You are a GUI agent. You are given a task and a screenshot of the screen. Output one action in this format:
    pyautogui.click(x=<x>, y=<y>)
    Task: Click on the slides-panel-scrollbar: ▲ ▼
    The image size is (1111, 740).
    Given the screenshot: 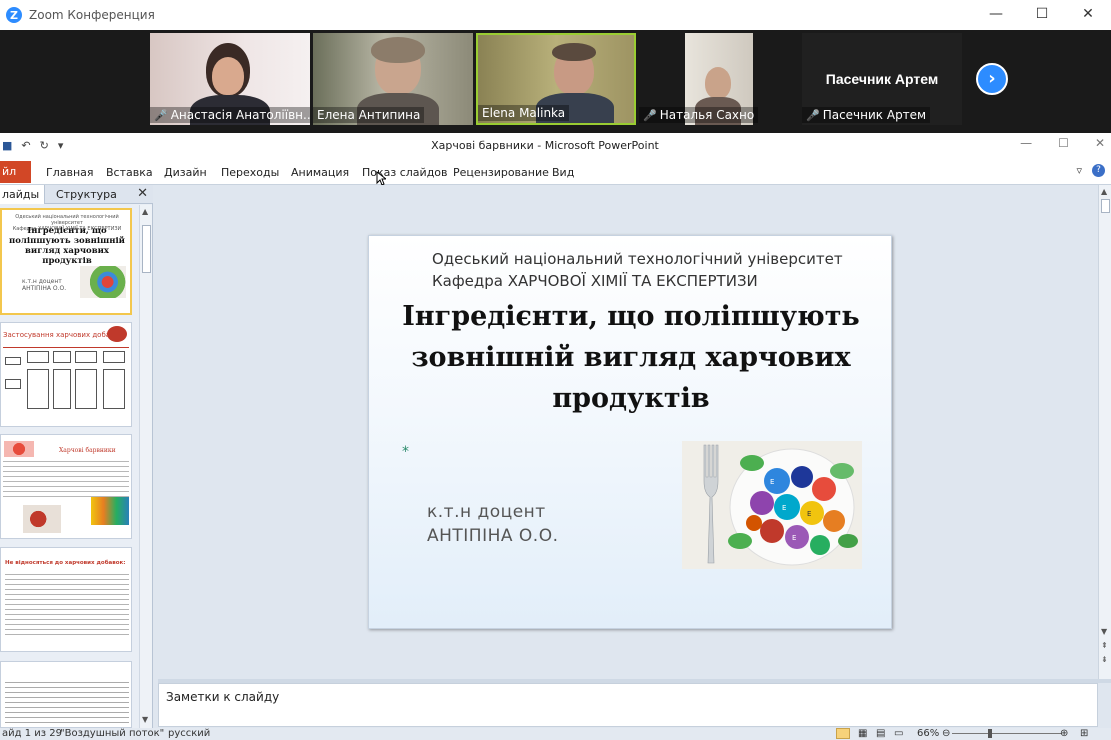 What is the action you would take?
    pyautogui.click(x=145, y=466)
    